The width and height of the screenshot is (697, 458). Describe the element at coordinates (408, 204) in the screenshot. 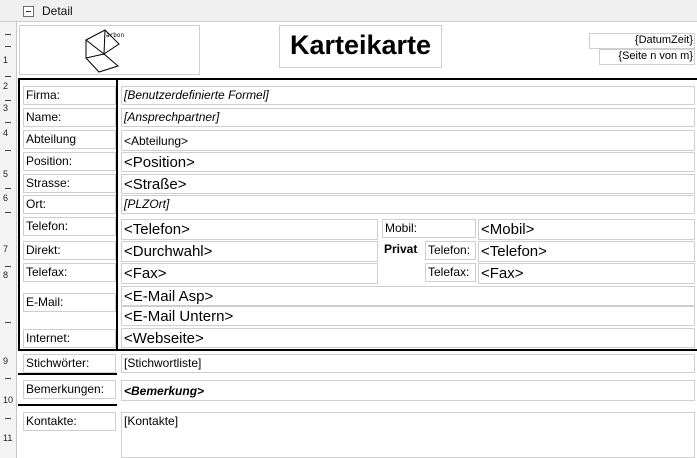

I see `field-ort: [PLZOrt]` at that location.